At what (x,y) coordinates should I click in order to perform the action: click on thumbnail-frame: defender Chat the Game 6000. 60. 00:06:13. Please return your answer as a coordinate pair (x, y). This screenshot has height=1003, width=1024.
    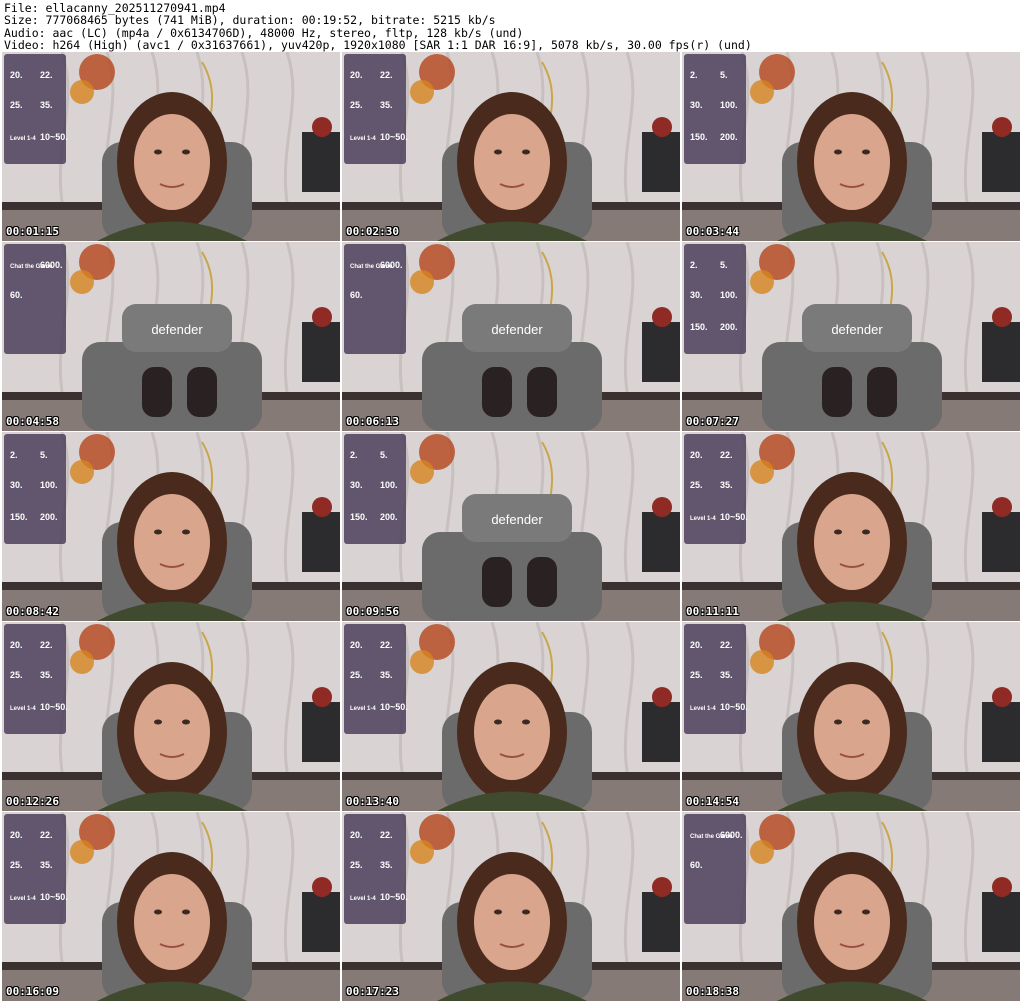
    Looking at the image, I should click on (511, 336).